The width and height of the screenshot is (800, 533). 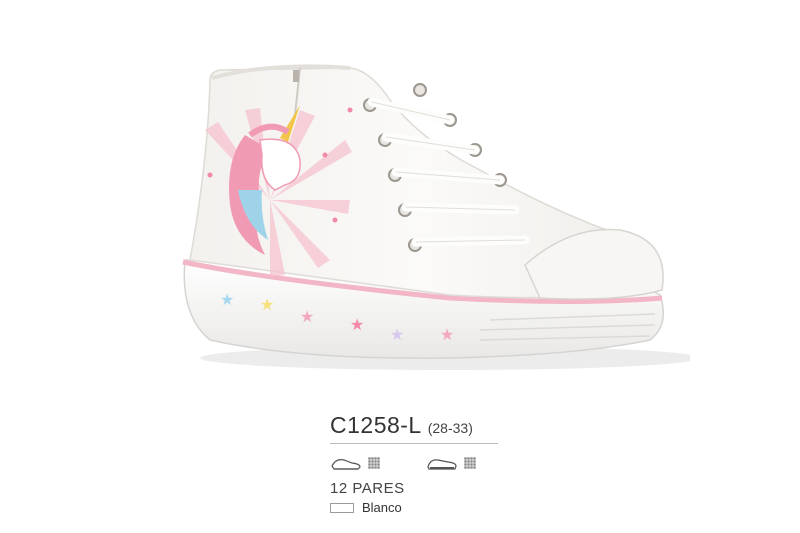 I want to click on shoe-sole-side-icon, so click(x=346, y=463).